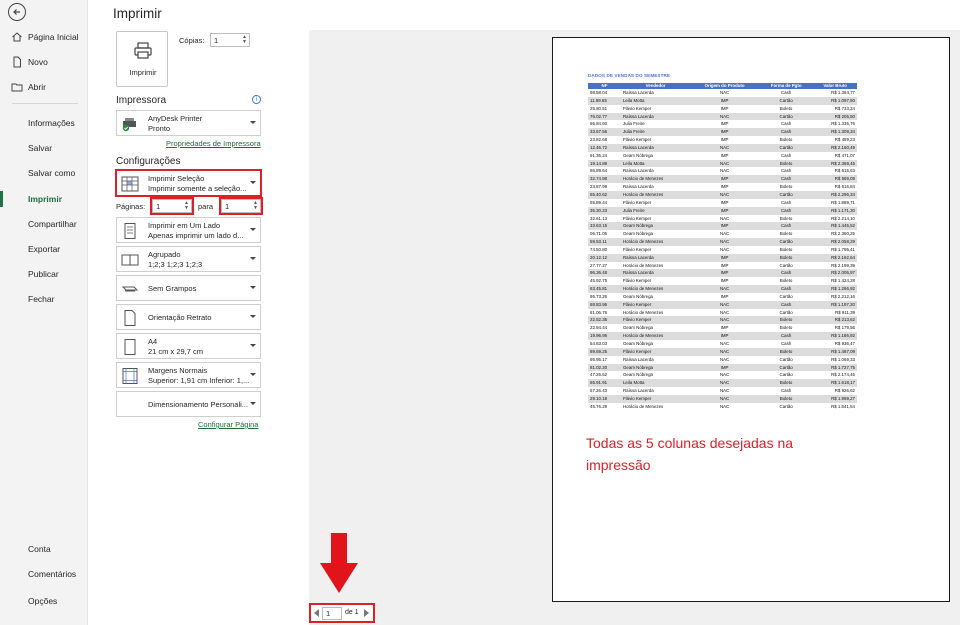  I want to click on page-number-input: 1, so click(332, 613).